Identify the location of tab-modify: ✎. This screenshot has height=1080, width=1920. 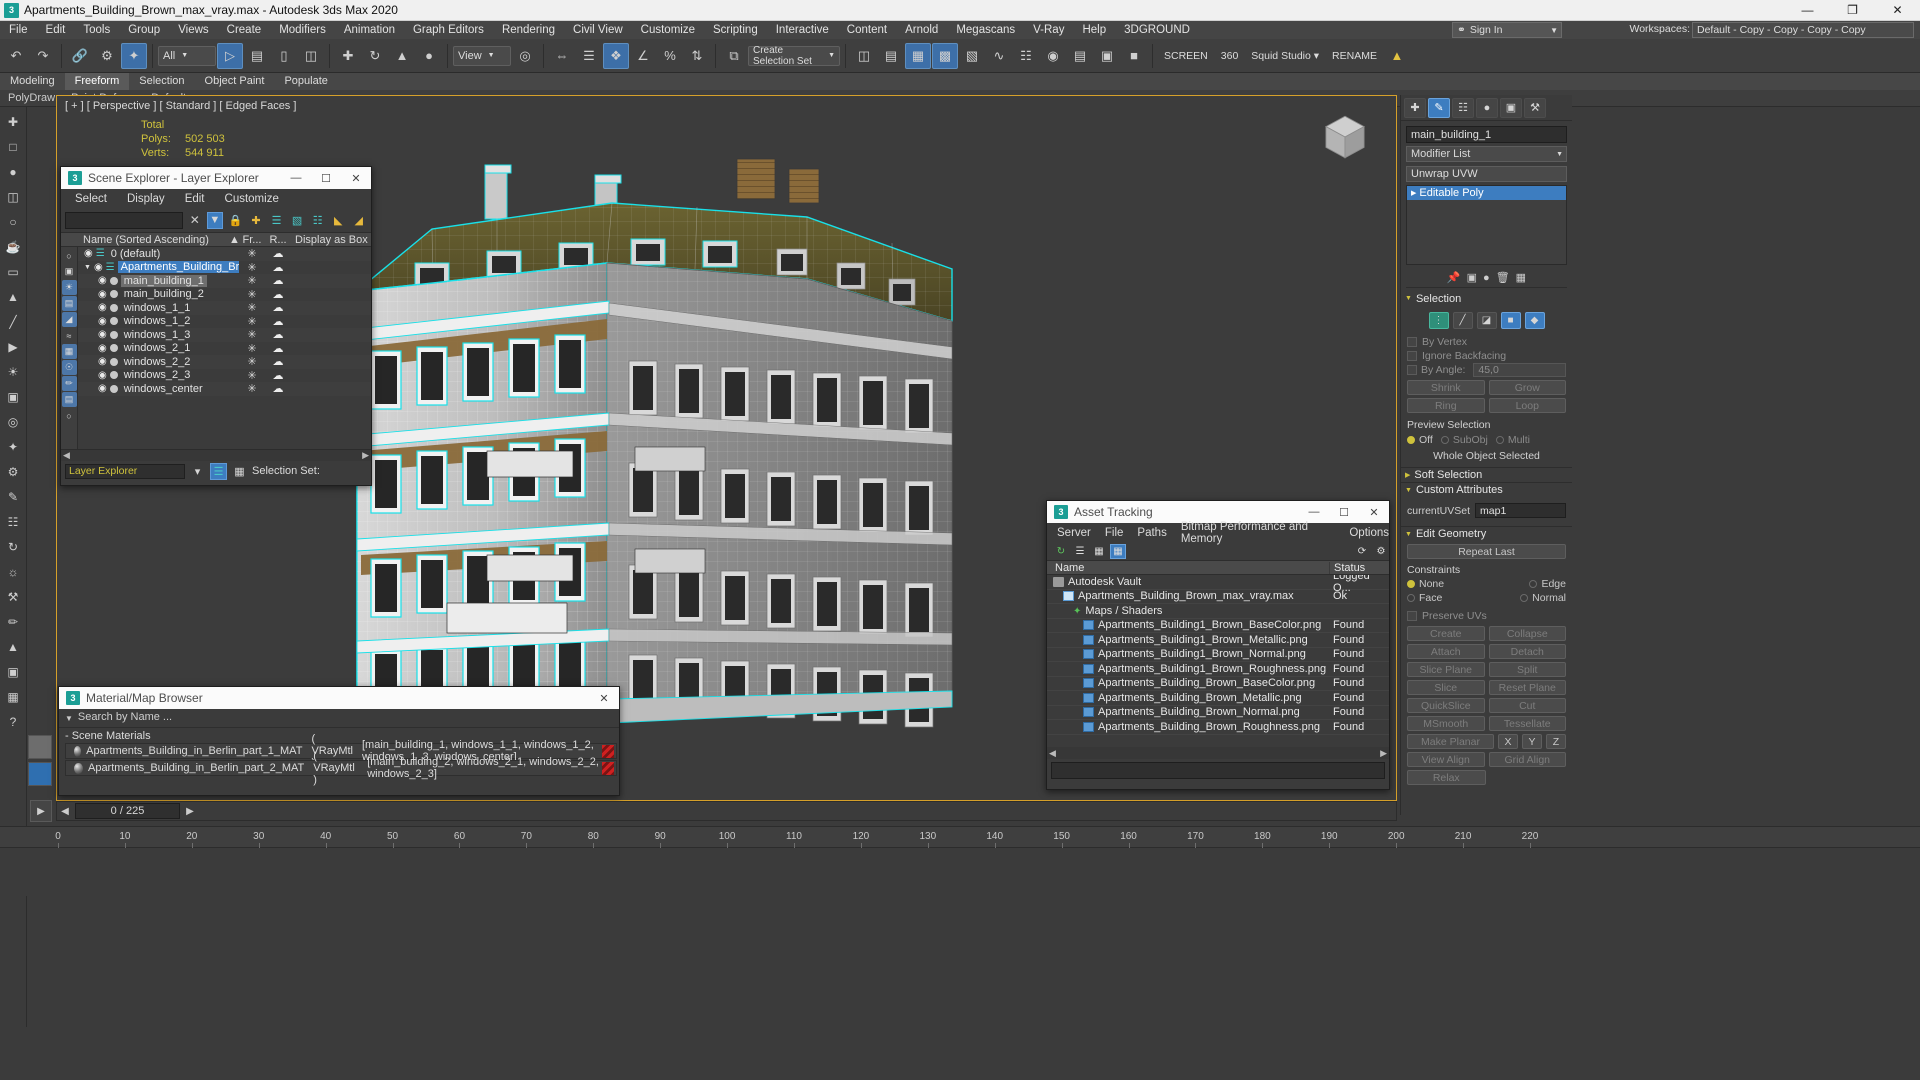
(1439, 107).